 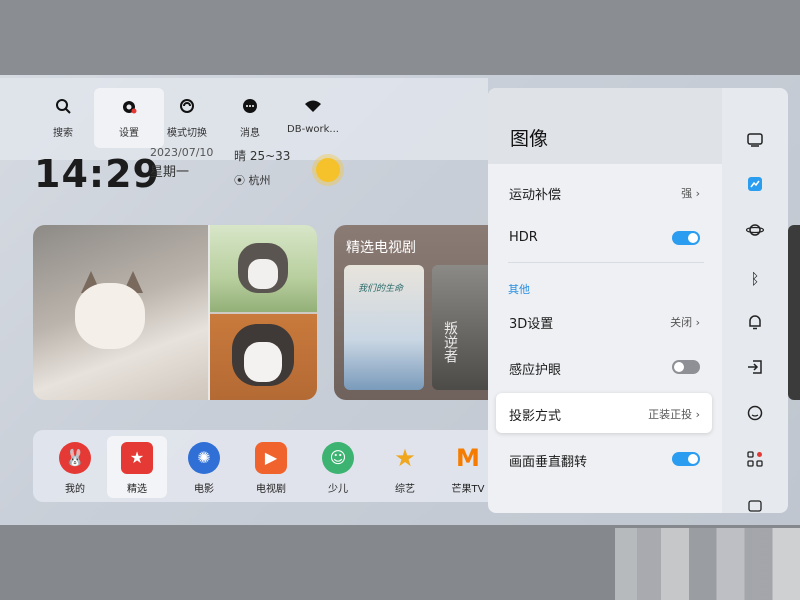 I want to click on dog-photo-bottom, so click(x=263, y=357).